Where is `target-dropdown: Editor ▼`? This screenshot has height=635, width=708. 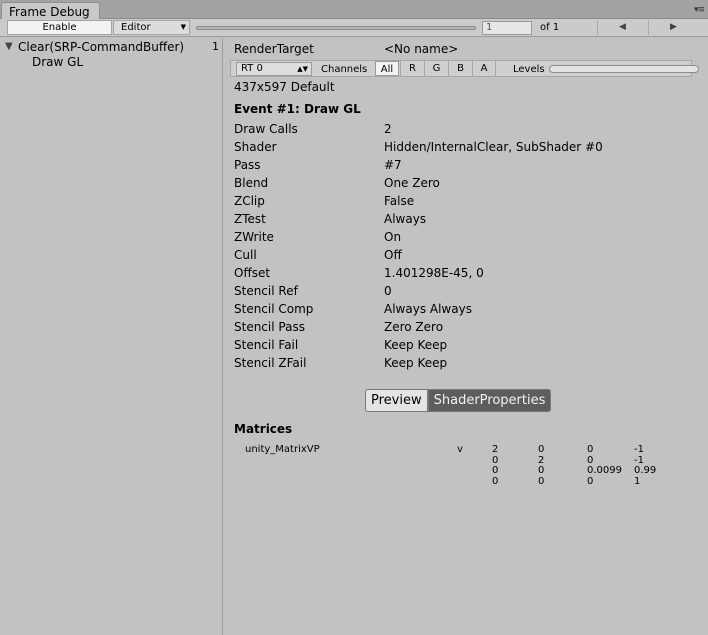
target-dropdown: Editor ▼ is located at coordinates (151, 27).